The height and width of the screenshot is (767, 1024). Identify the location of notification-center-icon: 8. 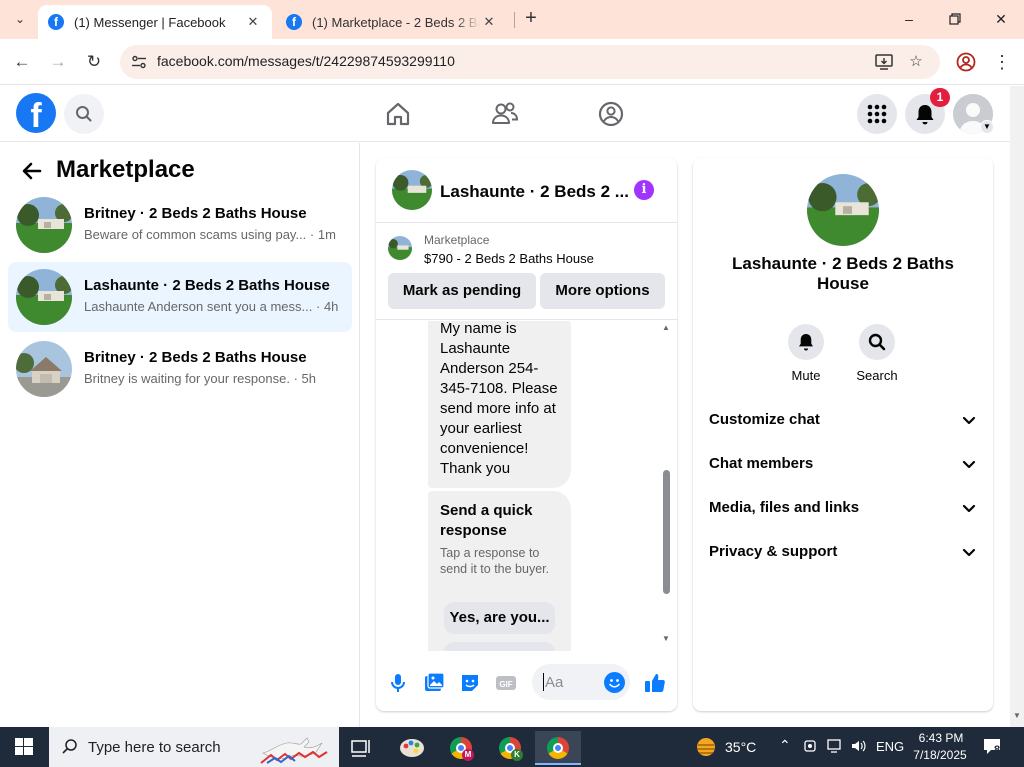
(993, 747).